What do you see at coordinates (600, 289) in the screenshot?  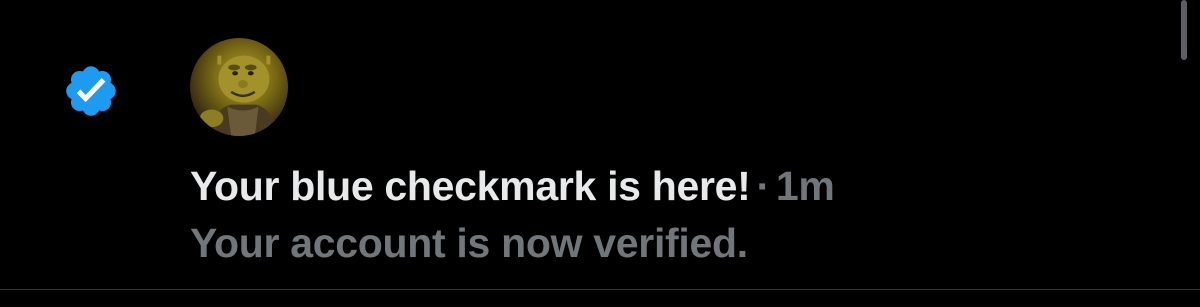 I see `divider` at bounding box center [600, 289].